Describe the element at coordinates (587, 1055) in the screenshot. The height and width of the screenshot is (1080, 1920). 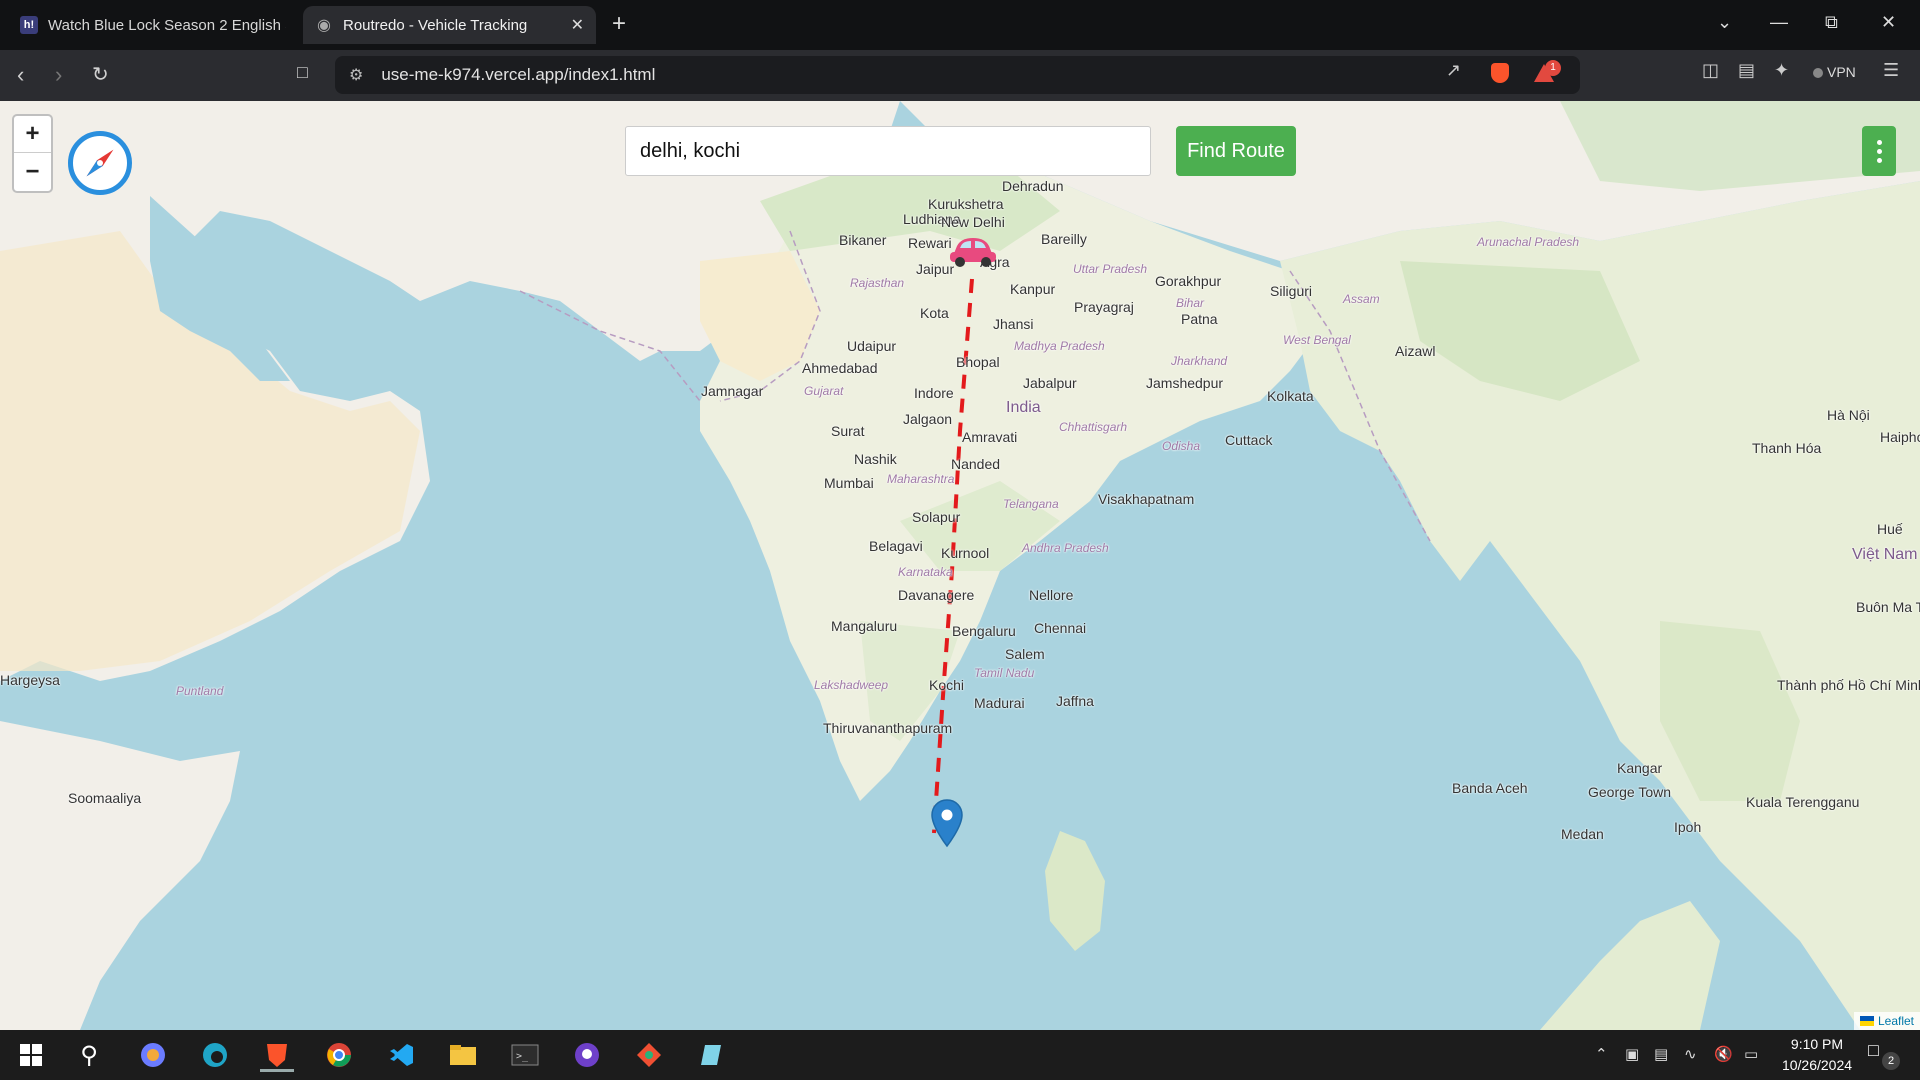
I see `github-desktop-icon` at that location.